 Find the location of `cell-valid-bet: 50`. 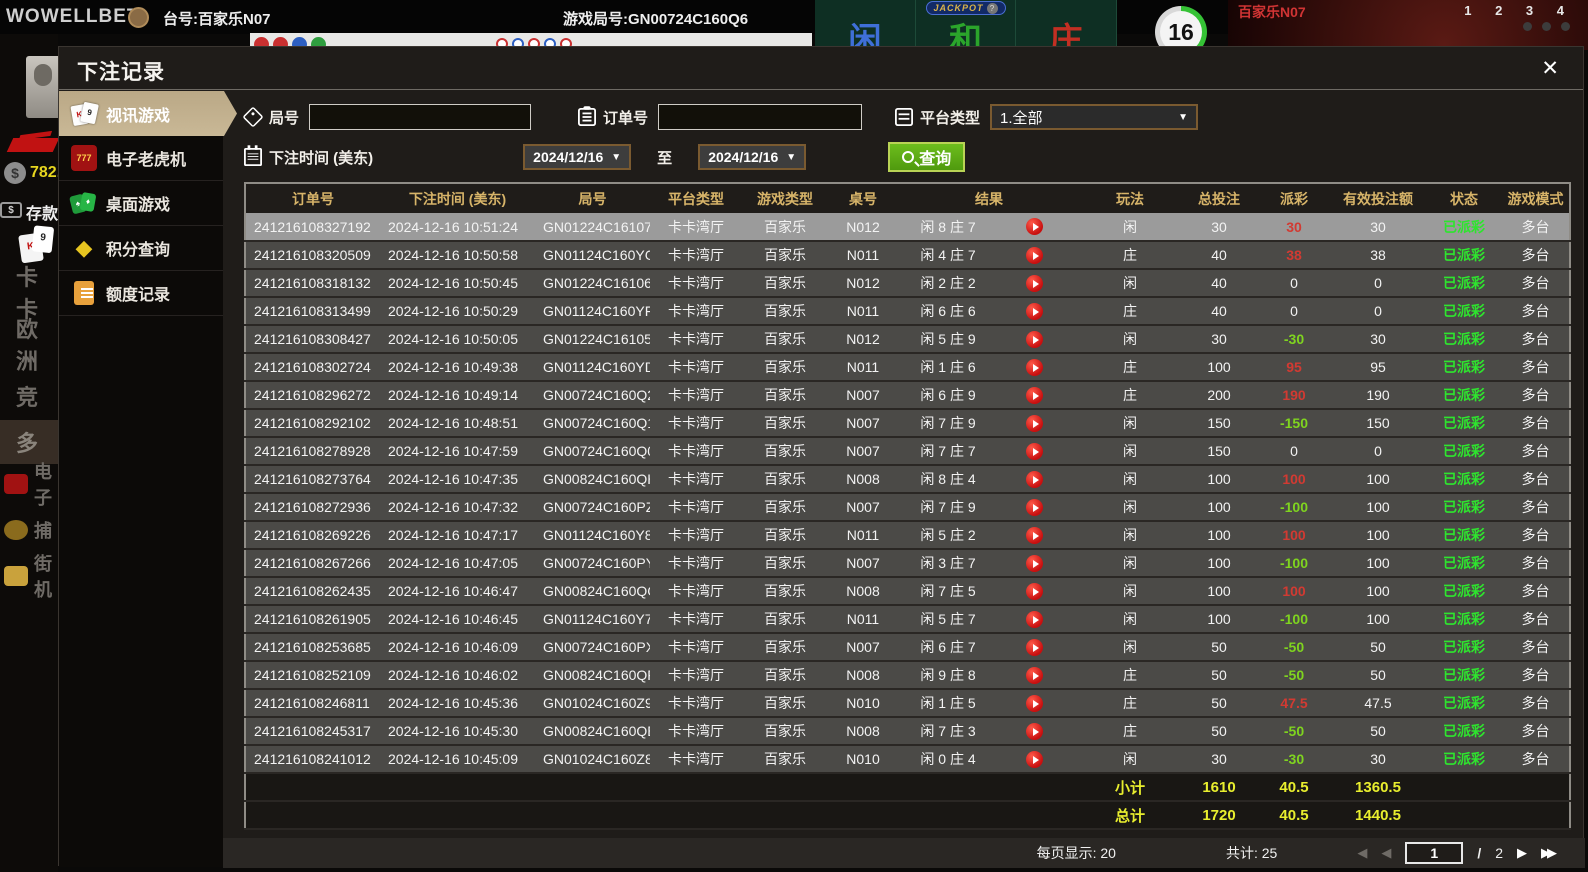

cell-valid-bet: 50 is located at coordinates (1378, 675).